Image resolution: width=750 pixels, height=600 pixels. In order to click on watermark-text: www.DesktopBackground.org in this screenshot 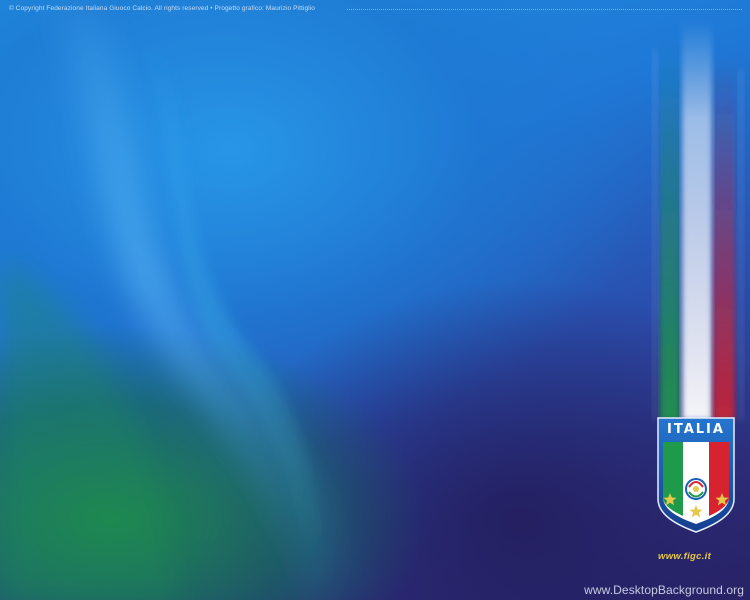, I will do `click(664, 590)`.